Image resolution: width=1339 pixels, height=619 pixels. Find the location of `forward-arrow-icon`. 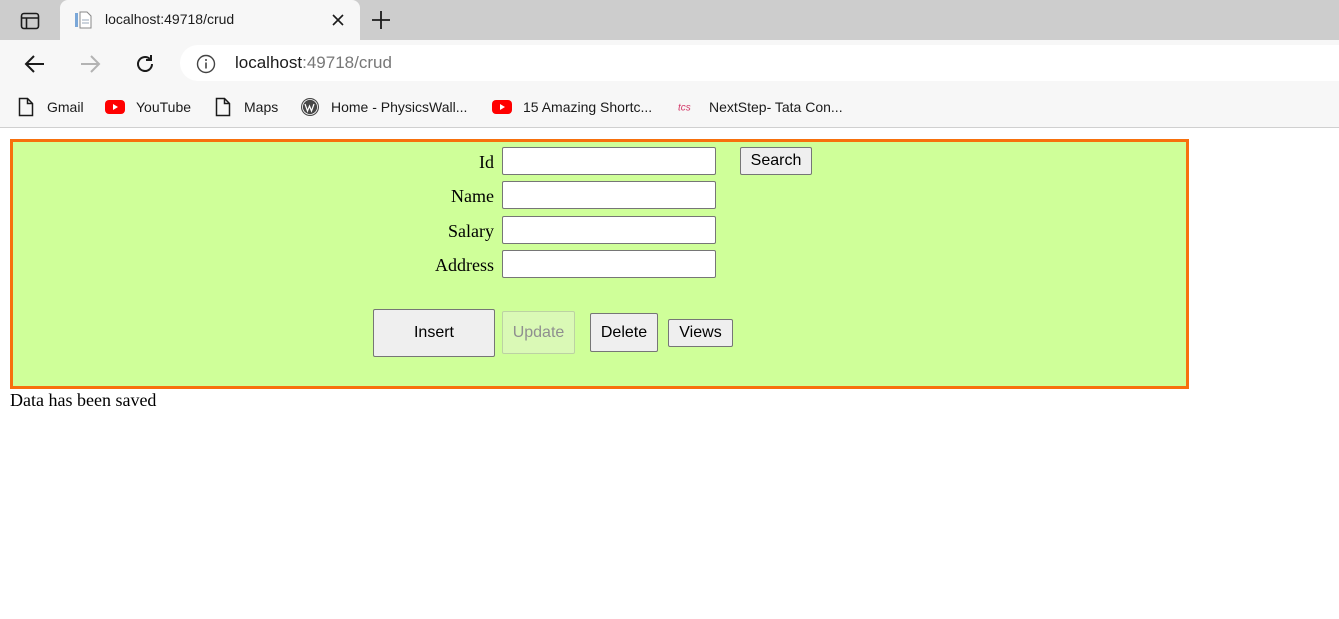

forward-arrow-icon is located at coordinates (90, 64).